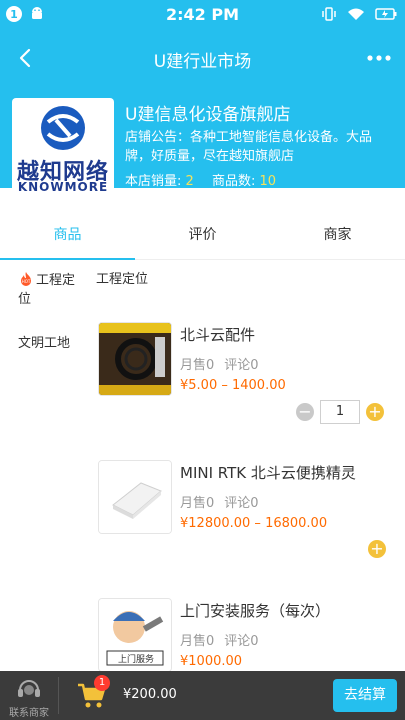  I want to click on product-name: 上门安装服务（每次）, so click(255, 611).